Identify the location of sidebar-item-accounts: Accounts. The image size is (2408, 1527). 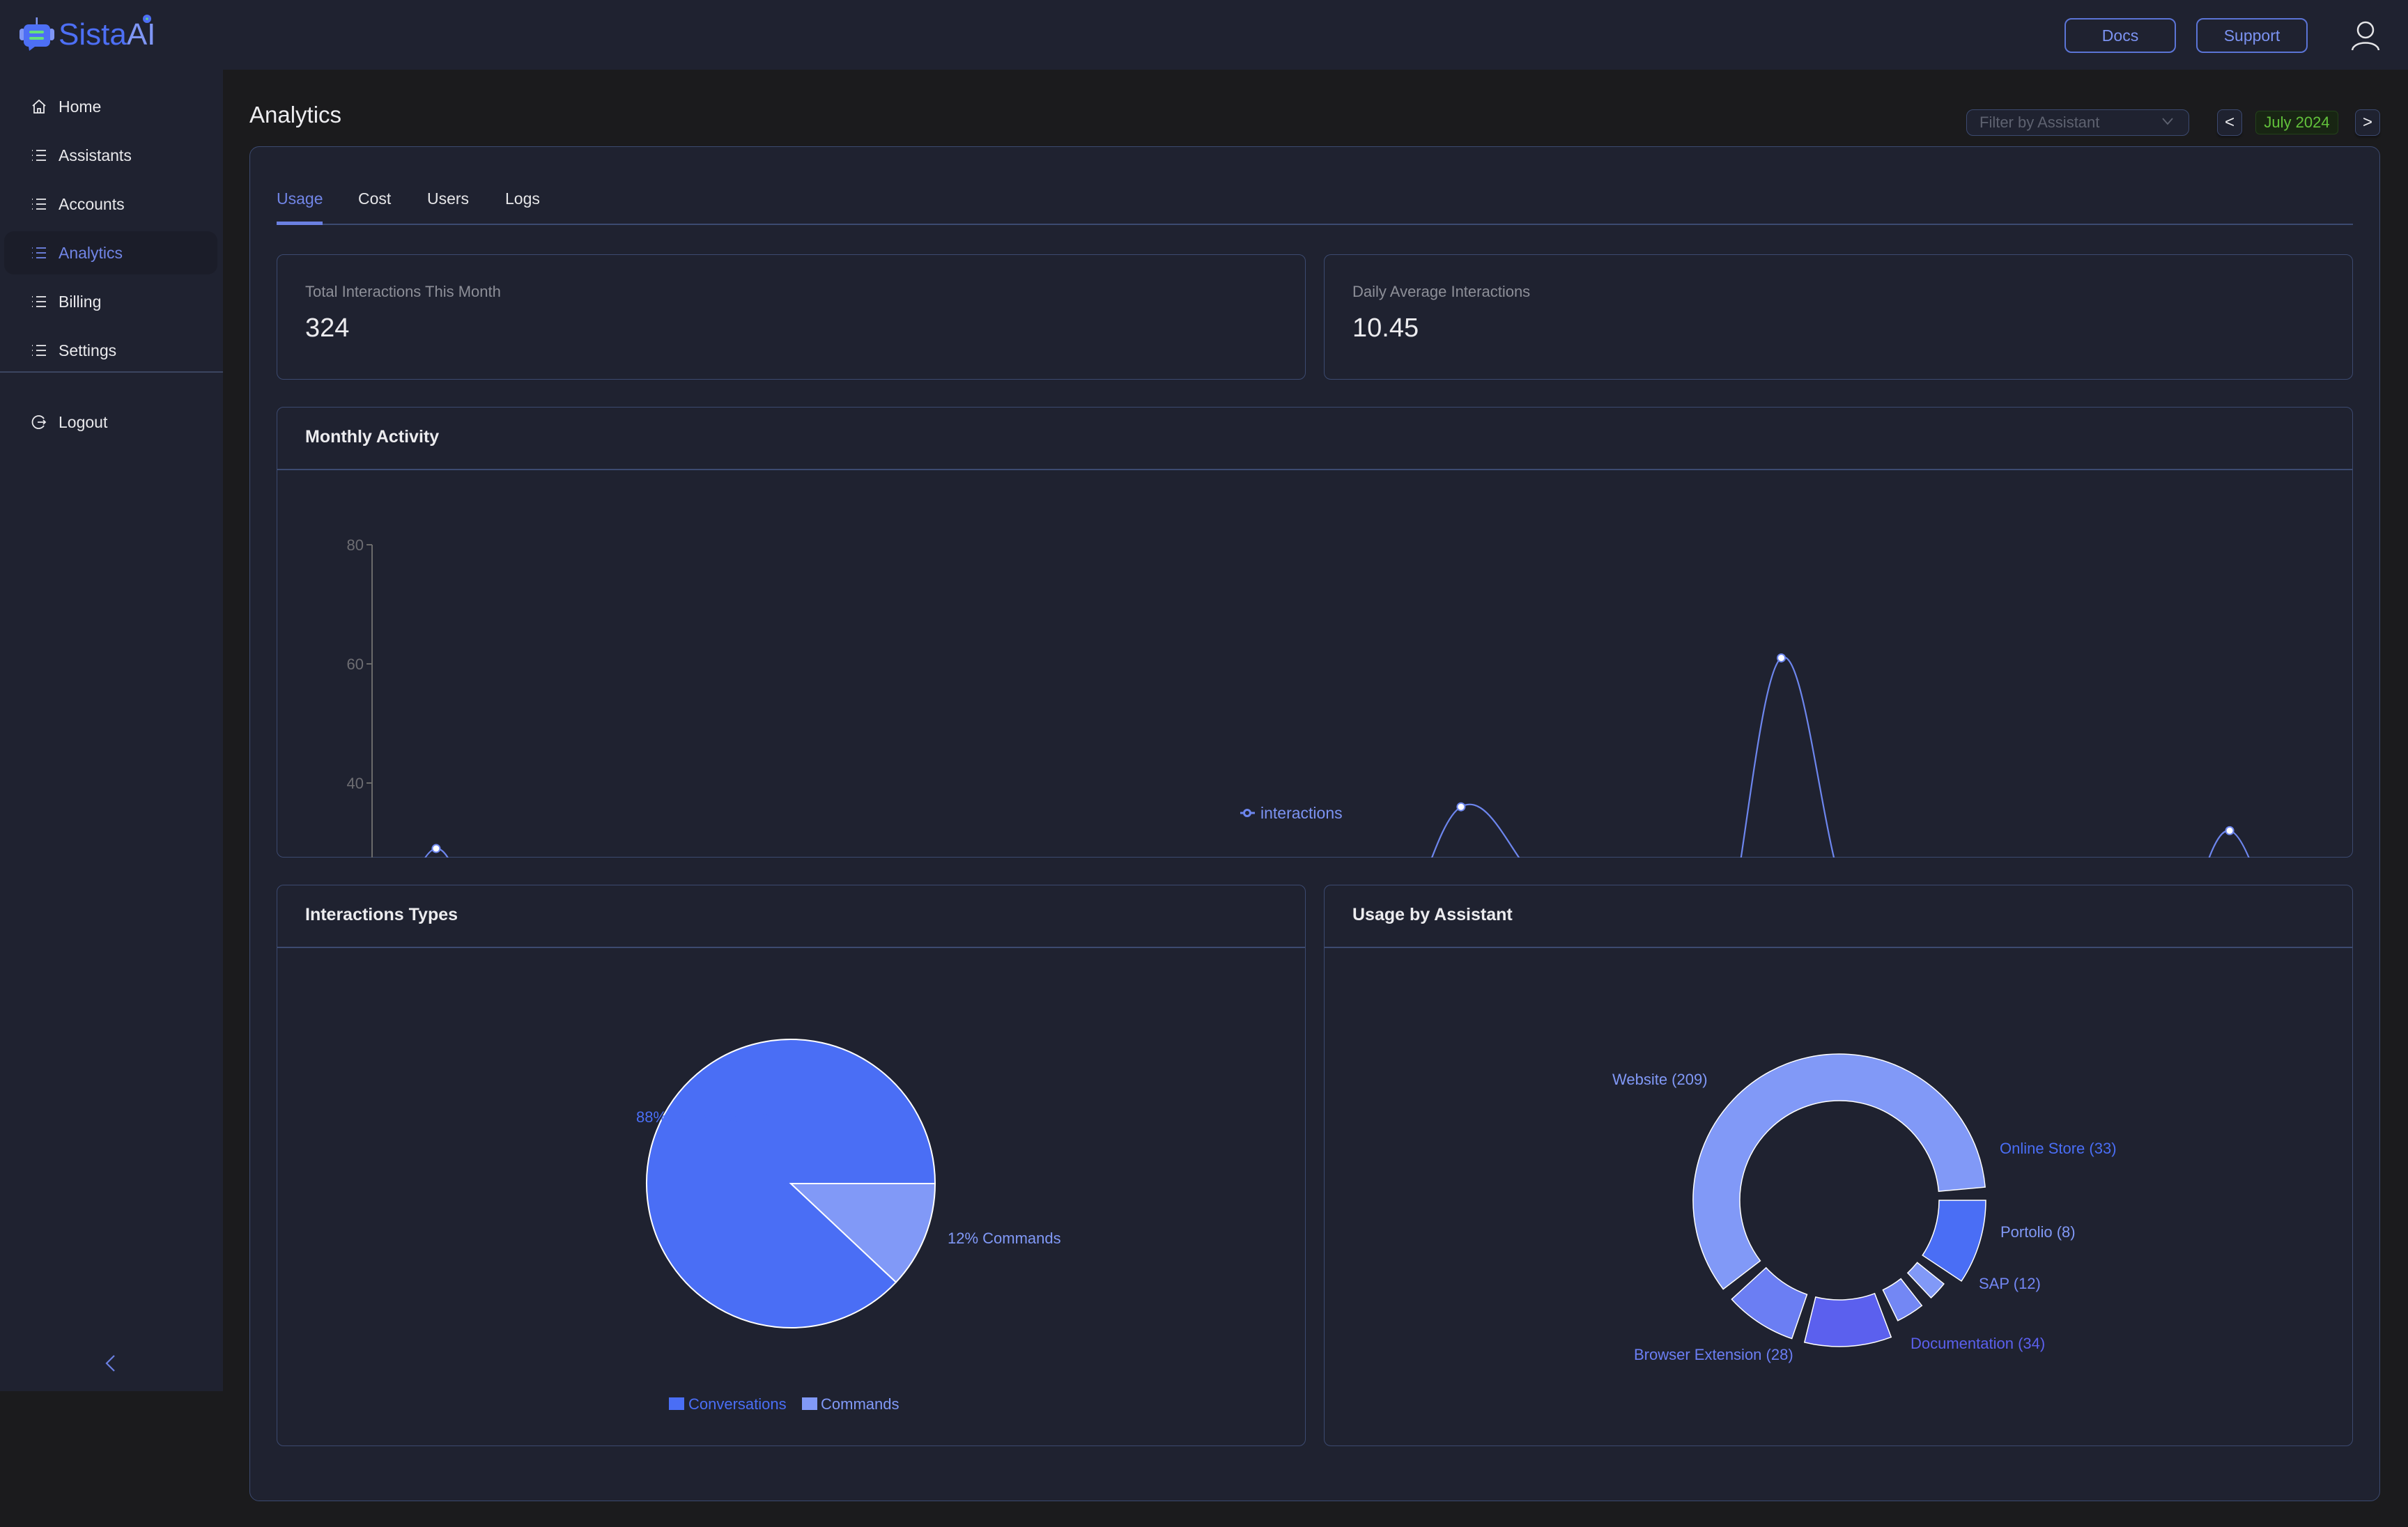
(111, 204).